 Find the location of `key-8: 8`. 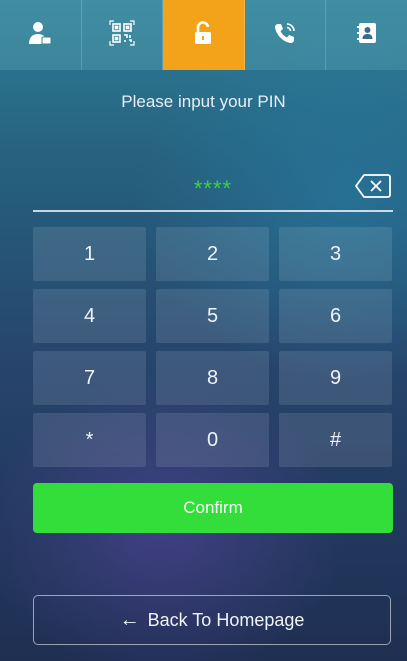

key-8: 8 is located at coordinates (212, 378).